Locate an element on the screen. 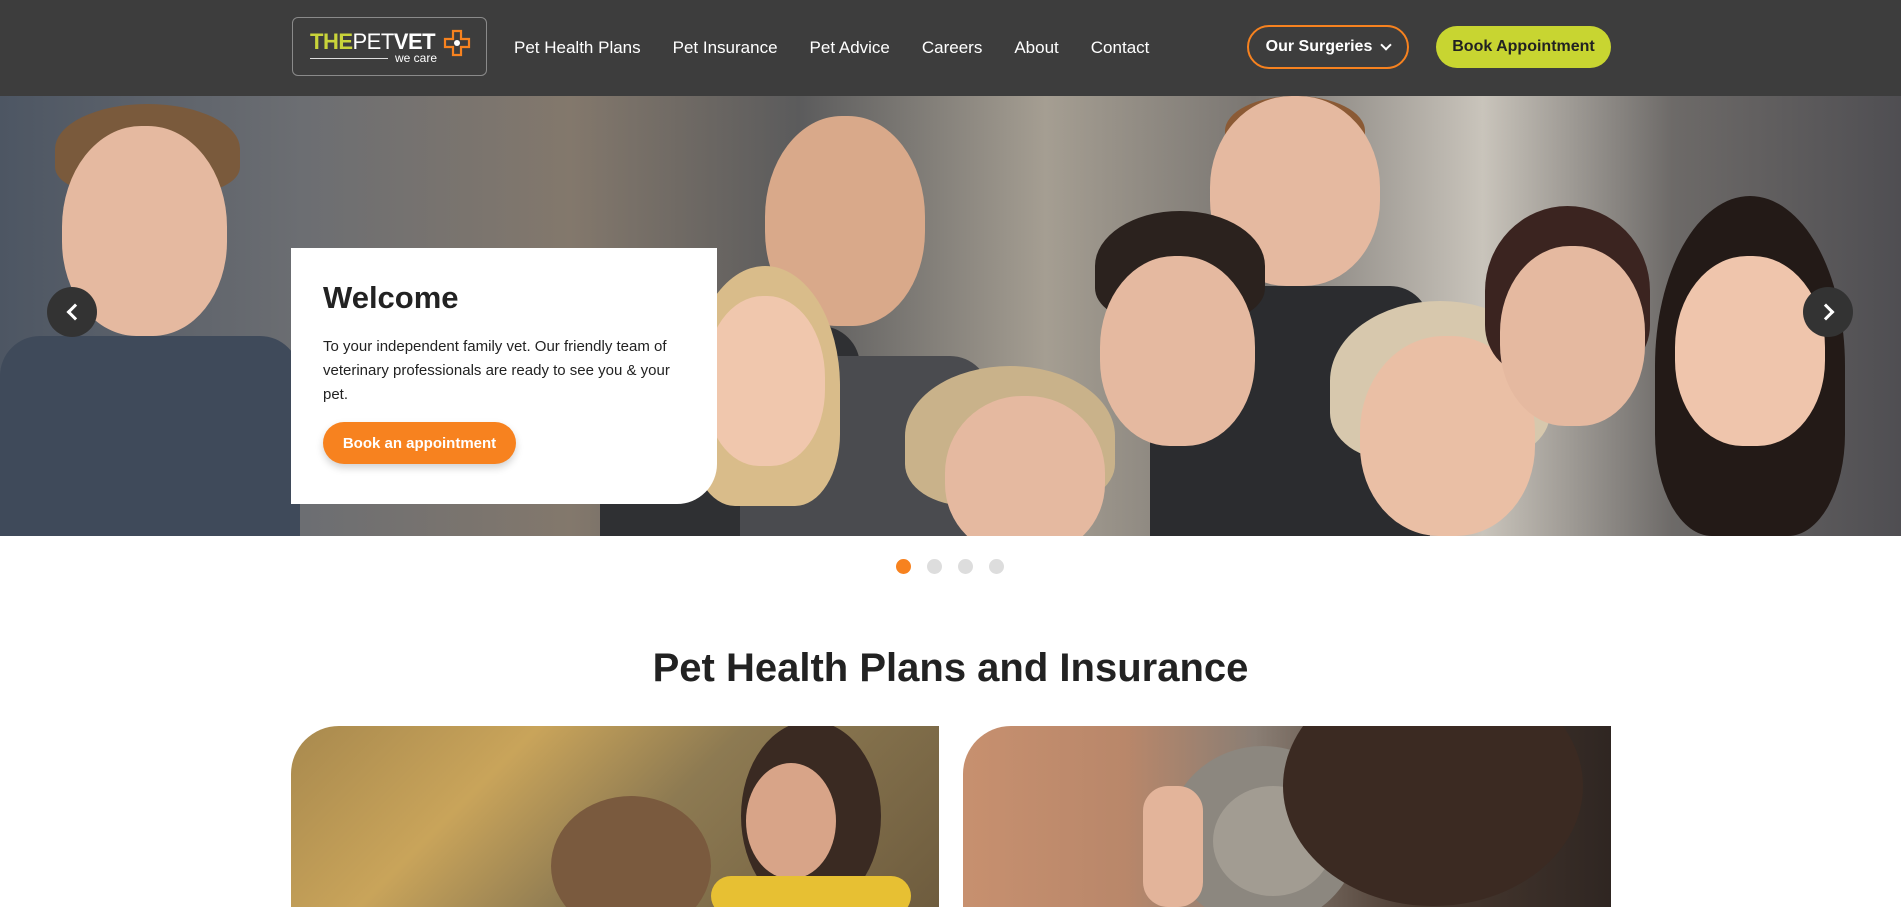  our-surgeries-label: Our Surgeries is located at coordinates (1319, 46).